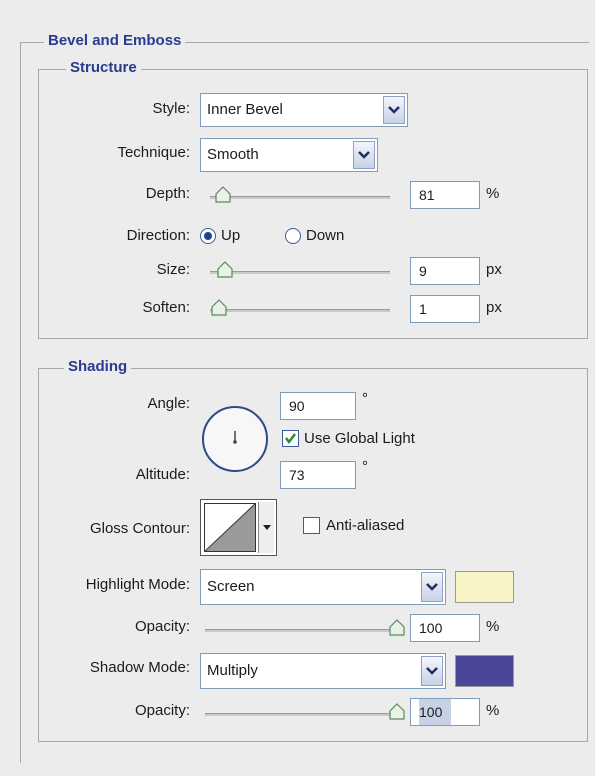  What do you see at coordinates (304, 110) in the screenshot?
I see `style-select: Inner Bevel` at bounding box center [304, 110].